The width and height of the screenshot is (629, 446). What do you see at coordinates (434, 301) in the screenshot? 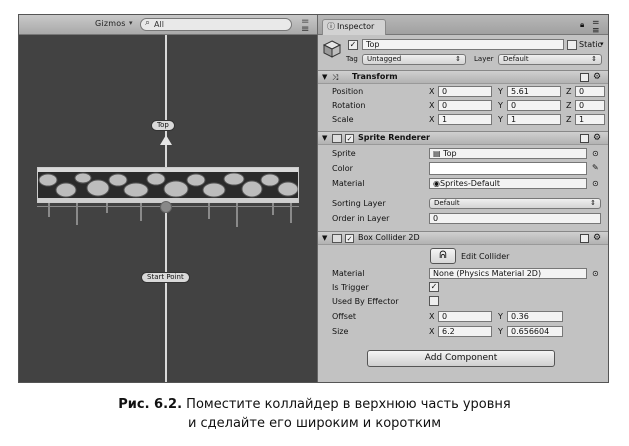
I see `used-by-effector-checkbox` at bounding box center [434, 301].